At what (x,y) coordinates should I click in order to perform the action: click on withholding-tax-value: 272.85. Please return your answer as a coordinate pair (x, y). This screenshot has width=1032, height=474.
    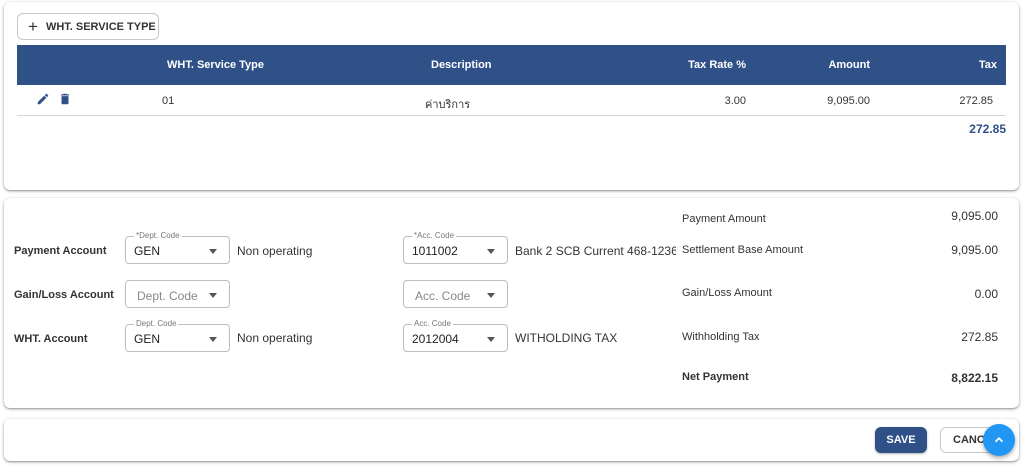
    Looking at the image, I should click on (979, 337).